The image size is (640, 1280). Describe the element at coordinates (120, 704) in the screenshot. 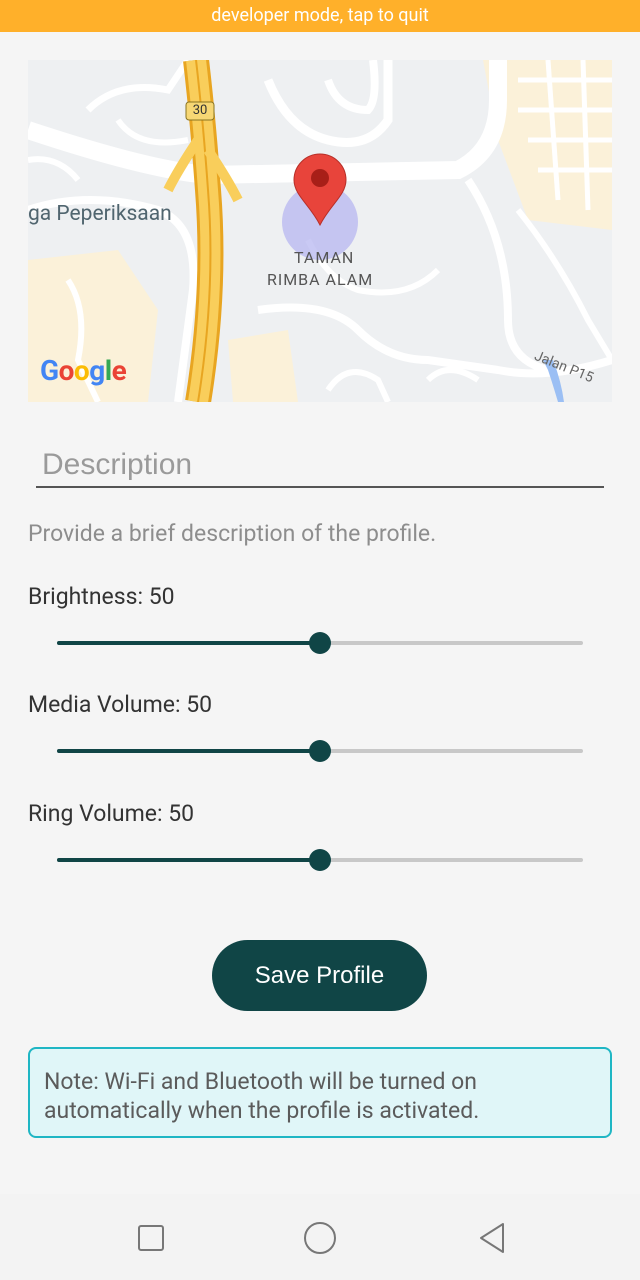

I see `media-volume-label: Media Volume: 50` at that location.